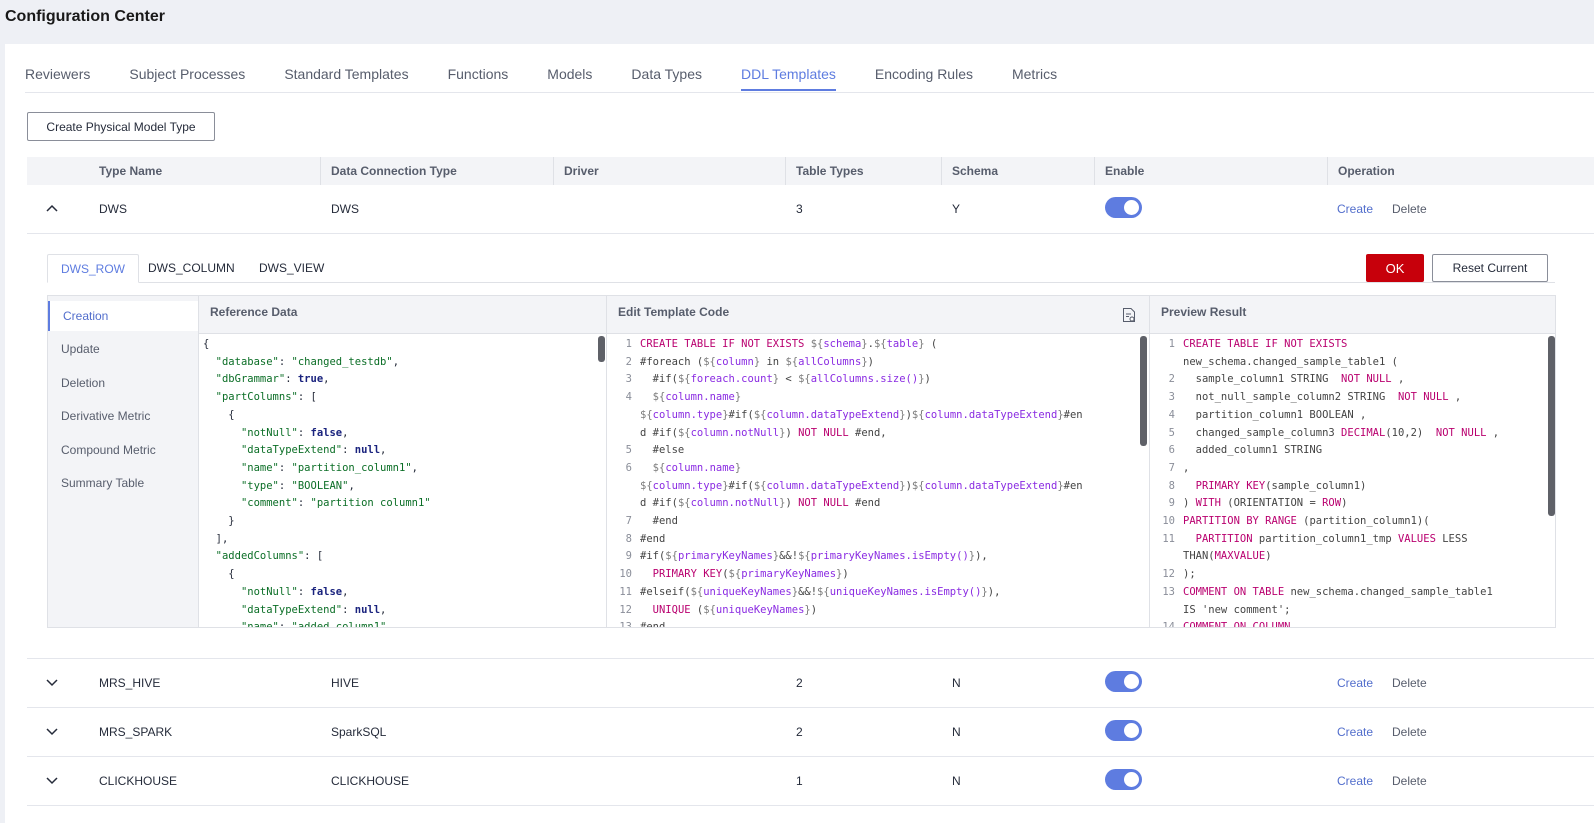 The height and width of the screenshot is (823, 1594). What do you see at coordinates (697, 467) in the screenshot?
I see `code-line: ${column.name}` at bounding box center [697, 467].